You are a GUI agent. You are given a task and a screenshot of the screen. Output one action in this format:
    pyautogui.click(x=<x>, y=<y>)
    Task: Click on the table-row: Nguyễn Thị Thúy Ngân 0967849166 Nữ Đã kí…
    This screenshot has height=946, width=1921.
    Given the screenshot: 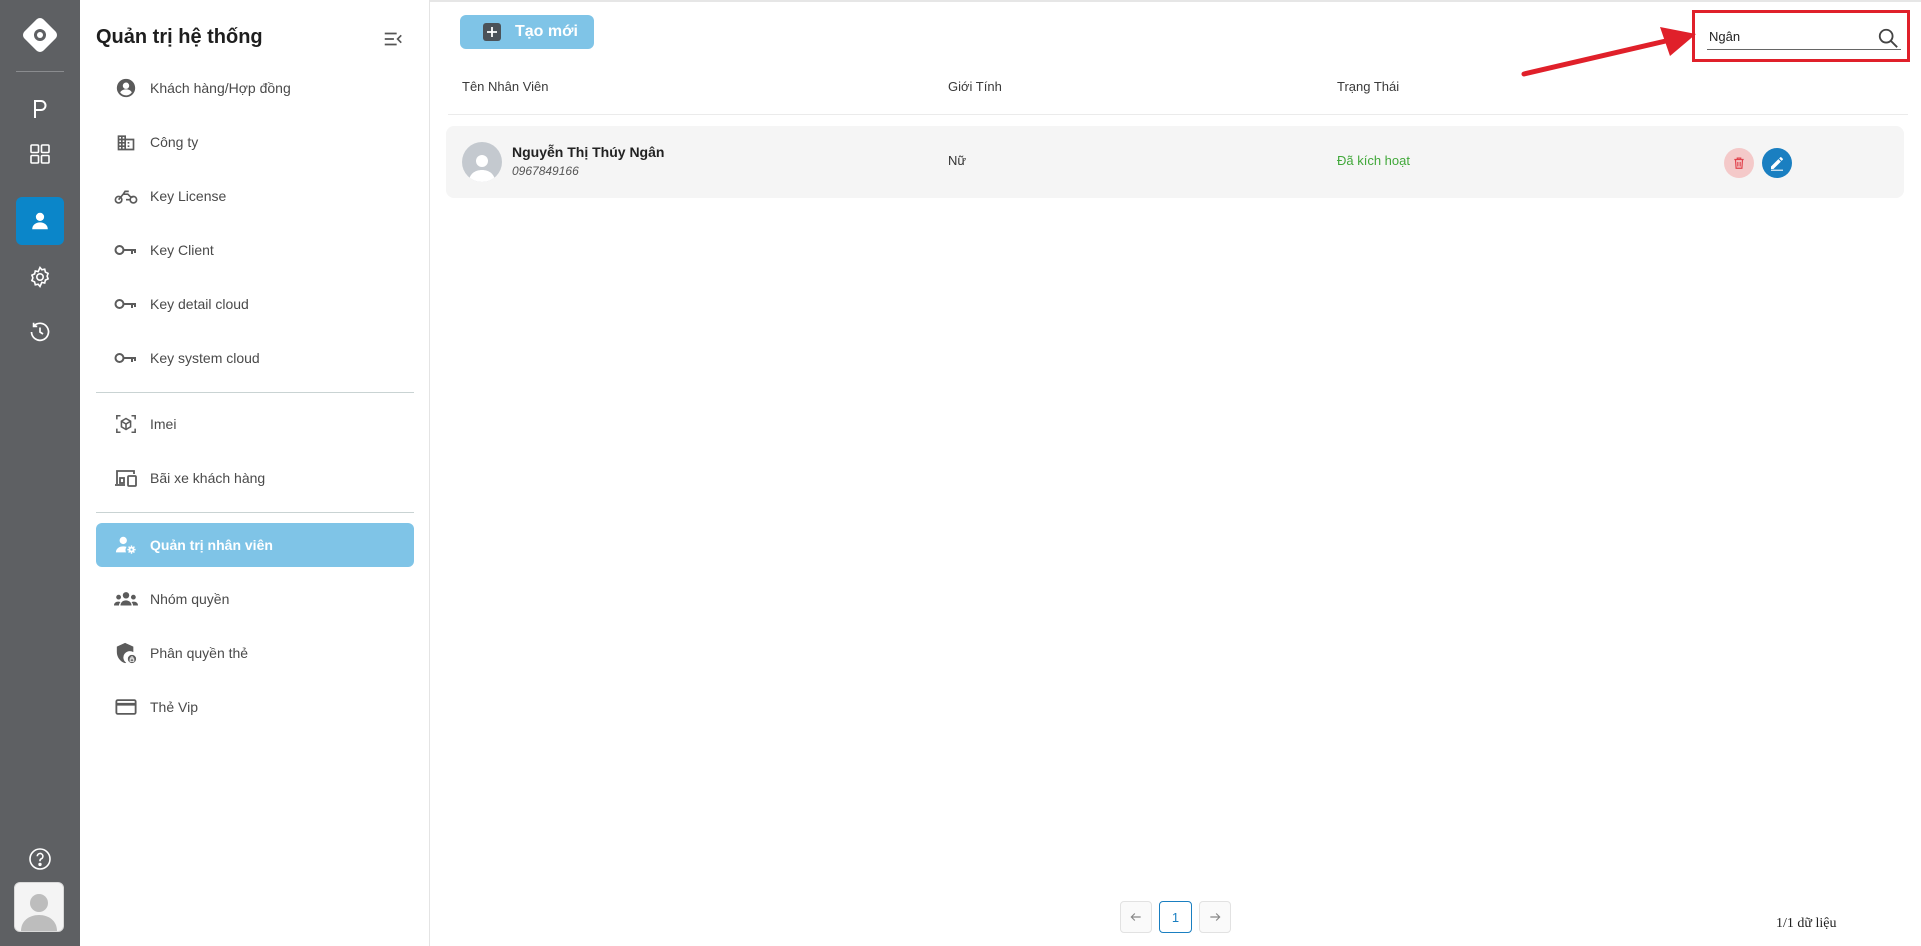 What is the action you would take?
    pyautogui.click(x=1175, y=162)
    